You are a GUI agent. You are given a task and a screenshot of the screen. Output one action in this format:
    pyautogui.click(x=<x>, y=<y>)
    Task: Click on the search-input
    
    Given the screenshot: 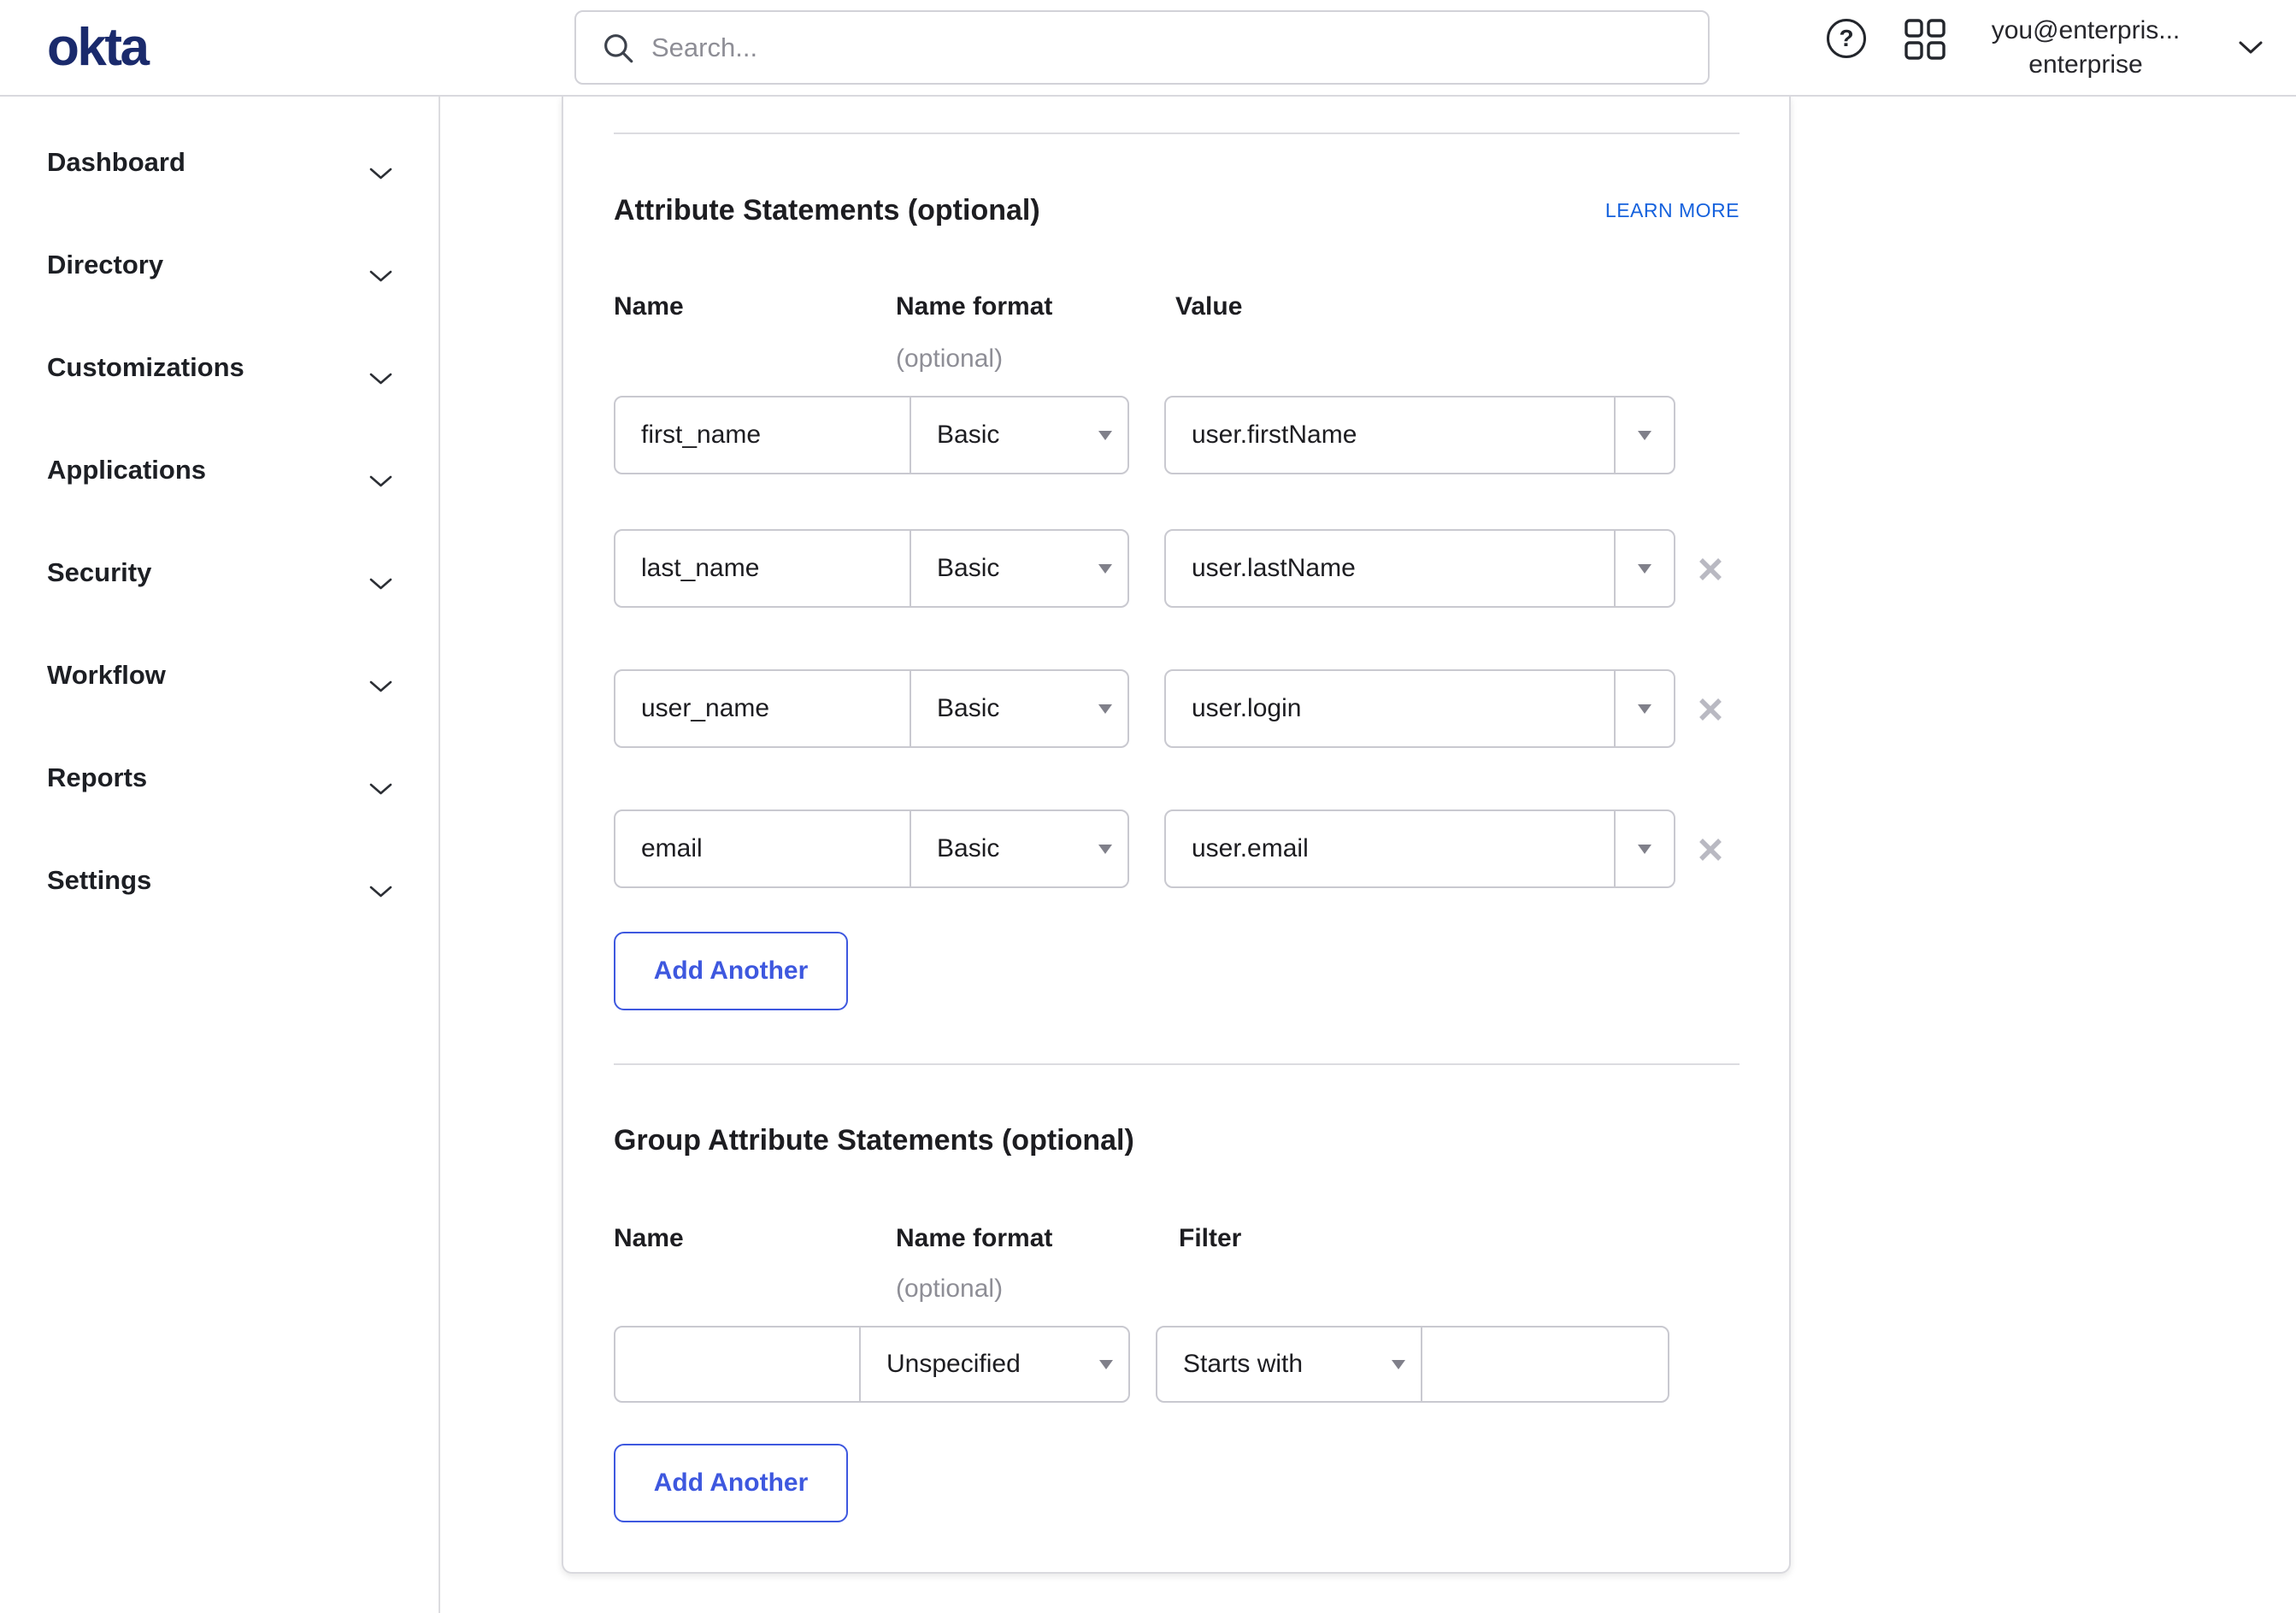 What is the action you would take?
    pyautogui.click(x=1169, y=47)
    